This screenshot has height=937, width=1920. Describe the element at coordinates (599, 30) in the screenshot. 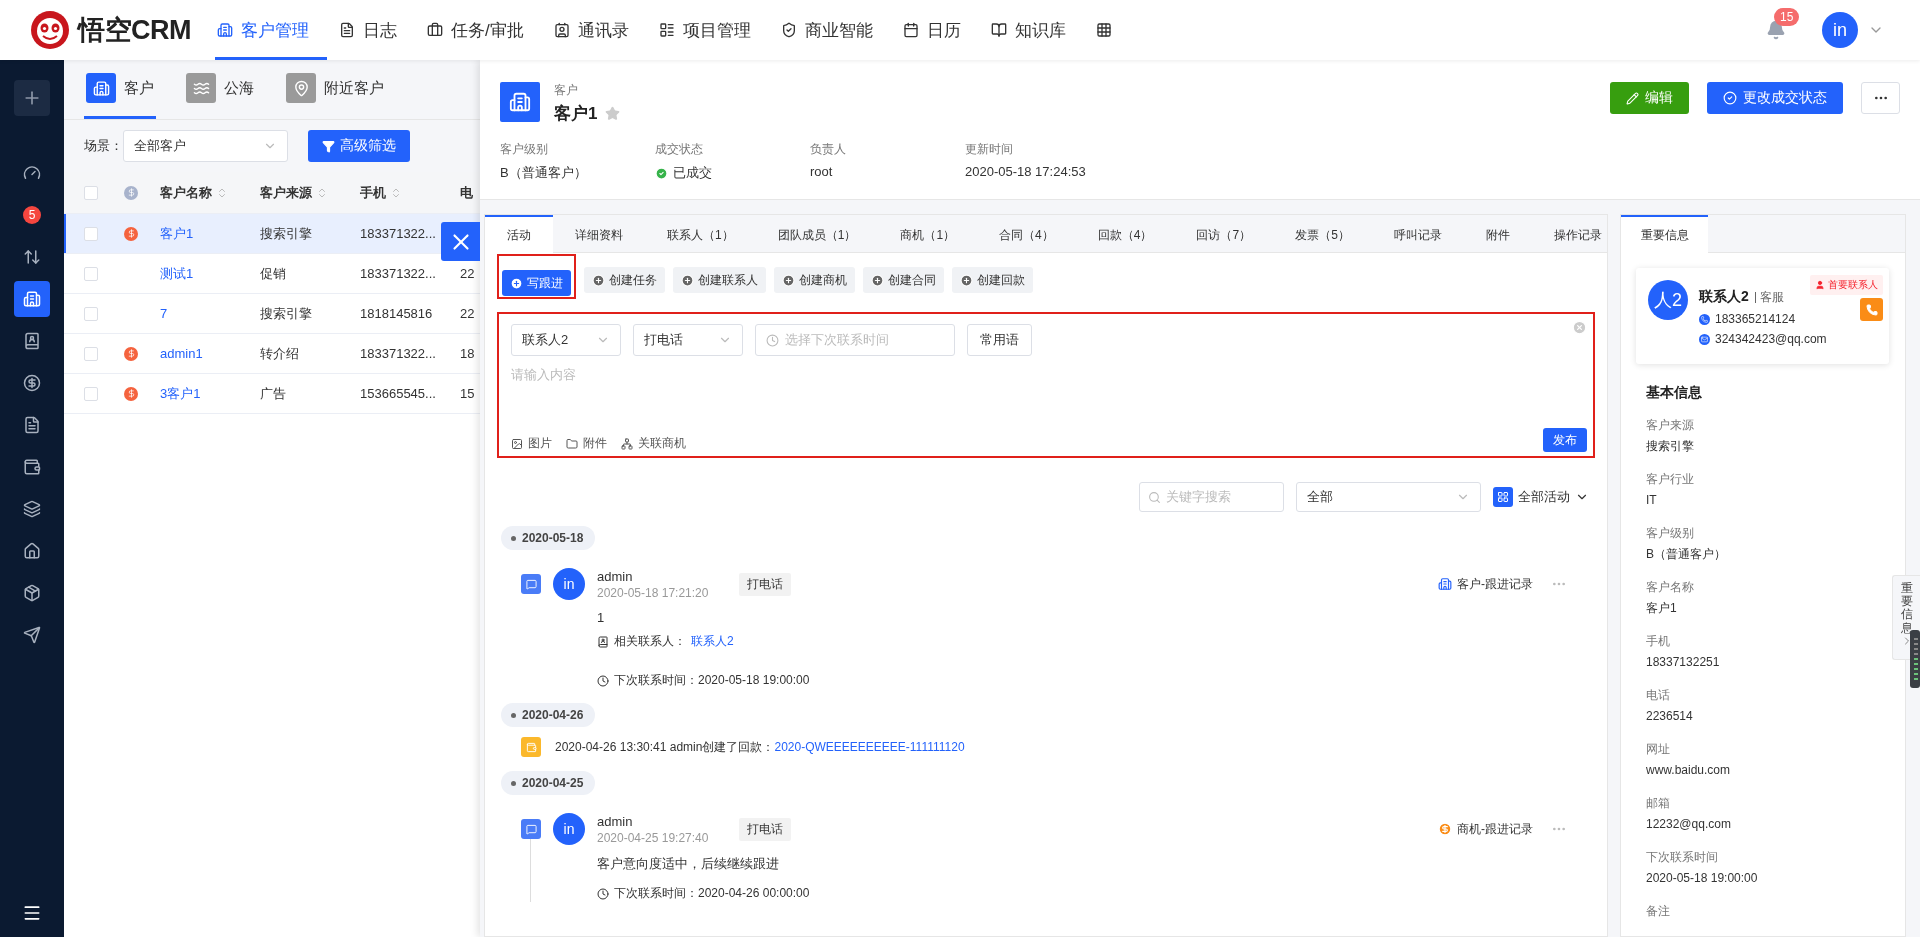

I see `nav-item: 通讯录` at that location.